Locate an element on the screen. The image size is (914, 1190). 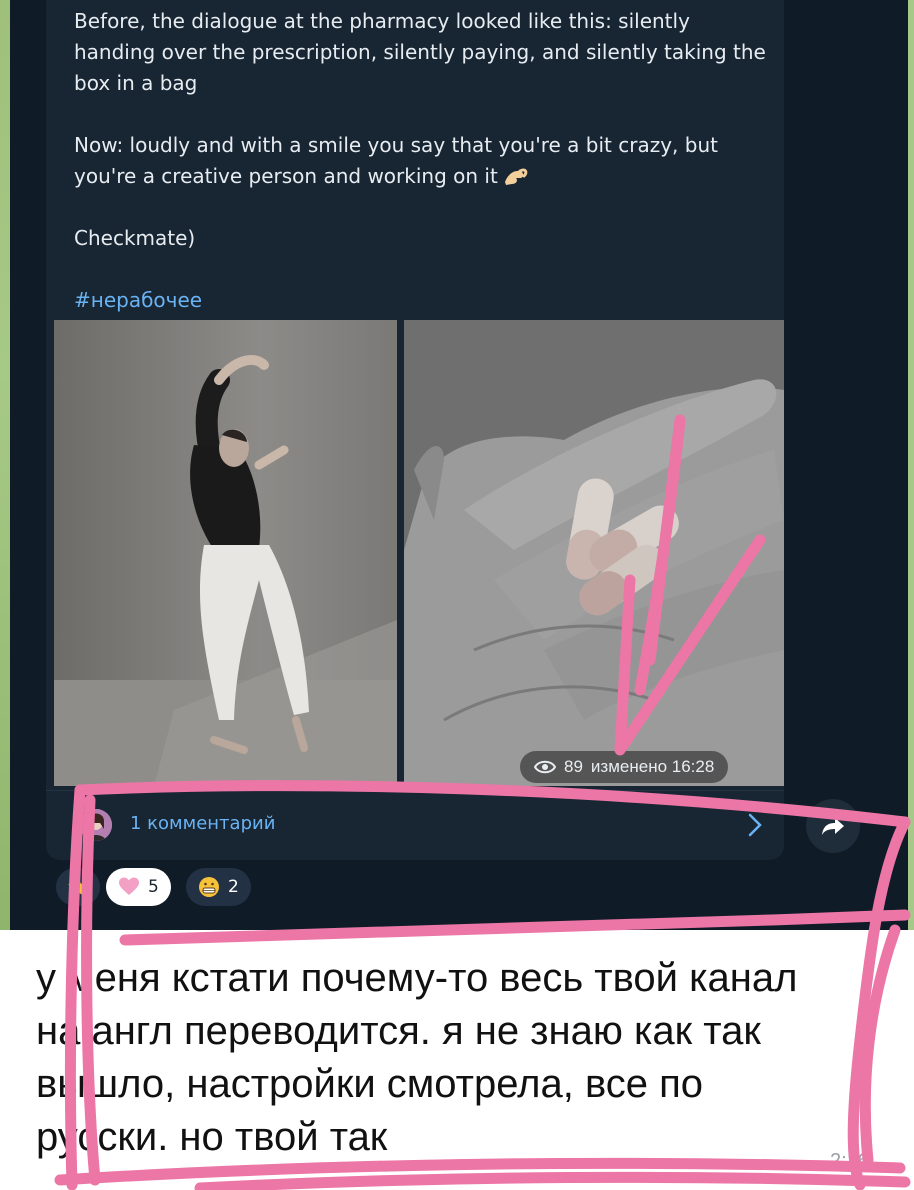
comments-row: 1 комментарий is located at coordinates (415, 824).